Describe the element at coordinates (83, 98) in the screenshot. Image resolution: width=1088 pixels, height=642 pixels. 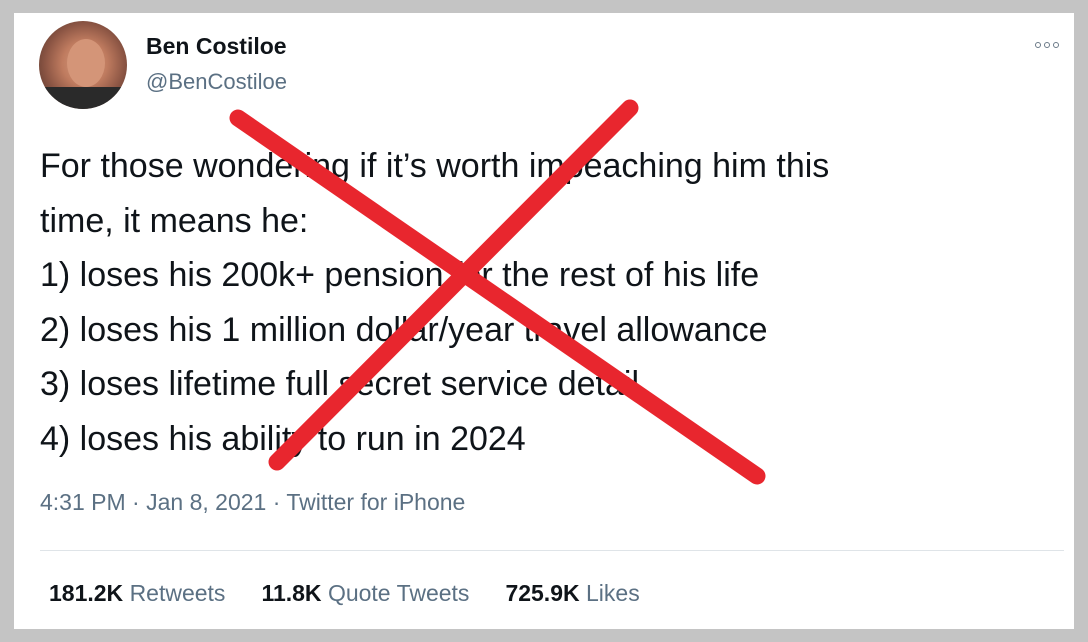
I see `avatar-shirt` at that location.